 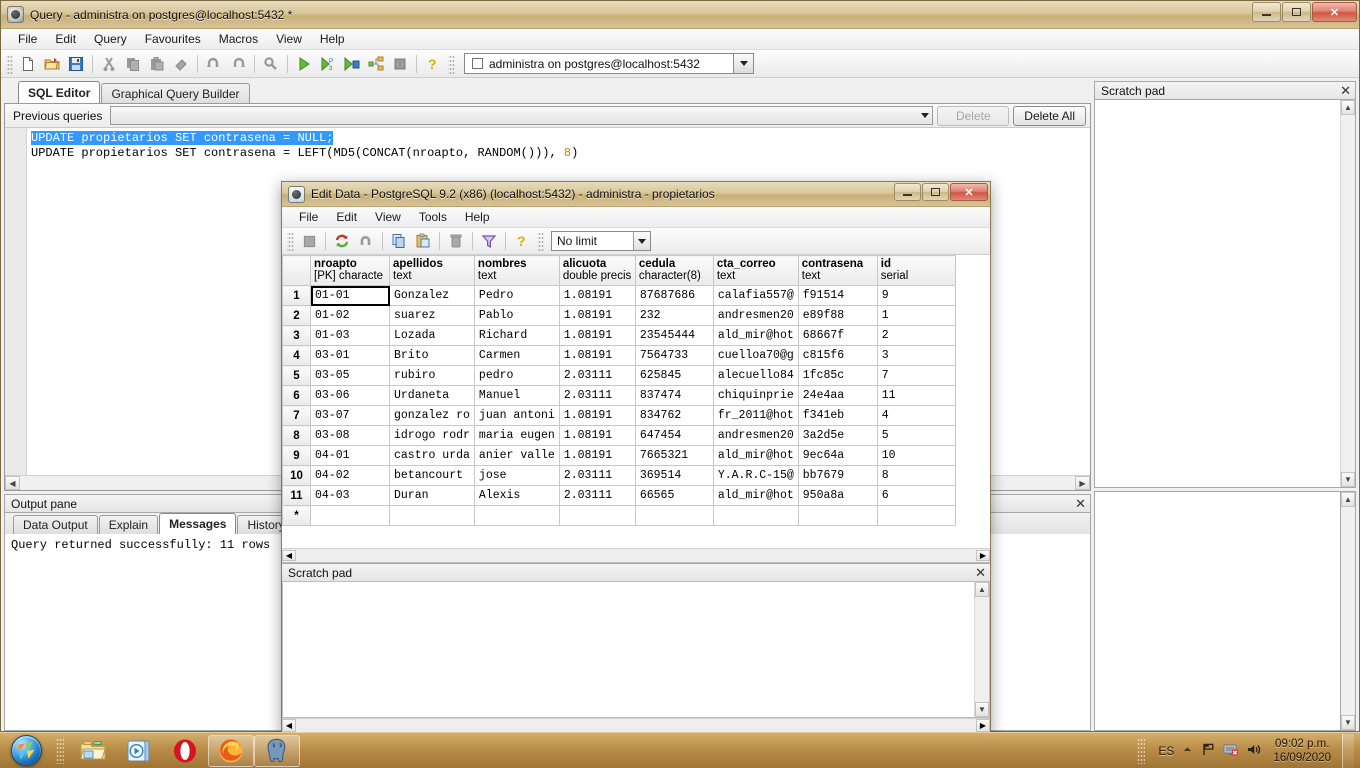 I want to click on cell-cedula: 66565, so click(x=674, y=495).